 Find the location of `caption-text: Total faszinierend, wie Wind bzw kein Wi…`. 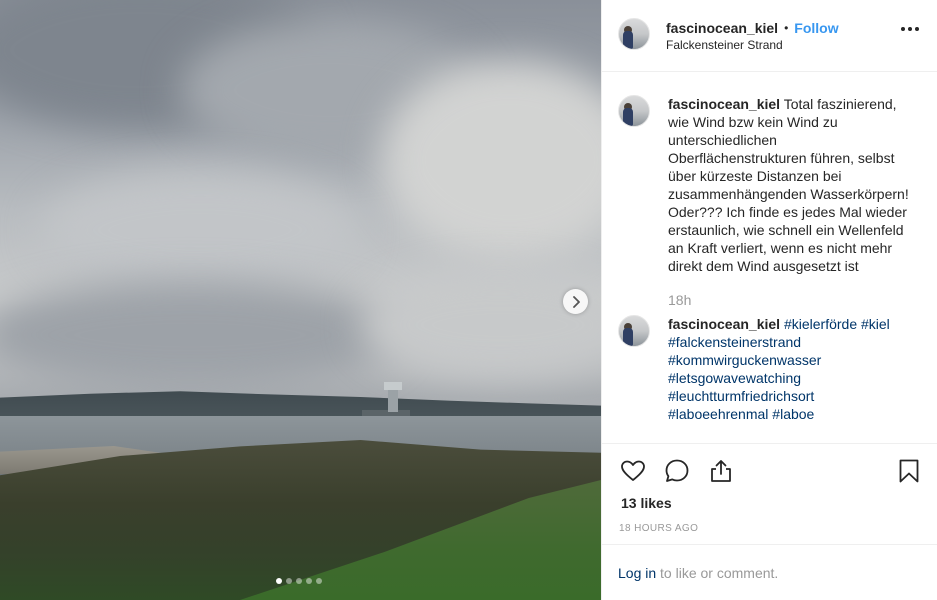

caption-text: Total faszinierend, wie Wind bzw kein Wi… is located at coordinates (788, 185).